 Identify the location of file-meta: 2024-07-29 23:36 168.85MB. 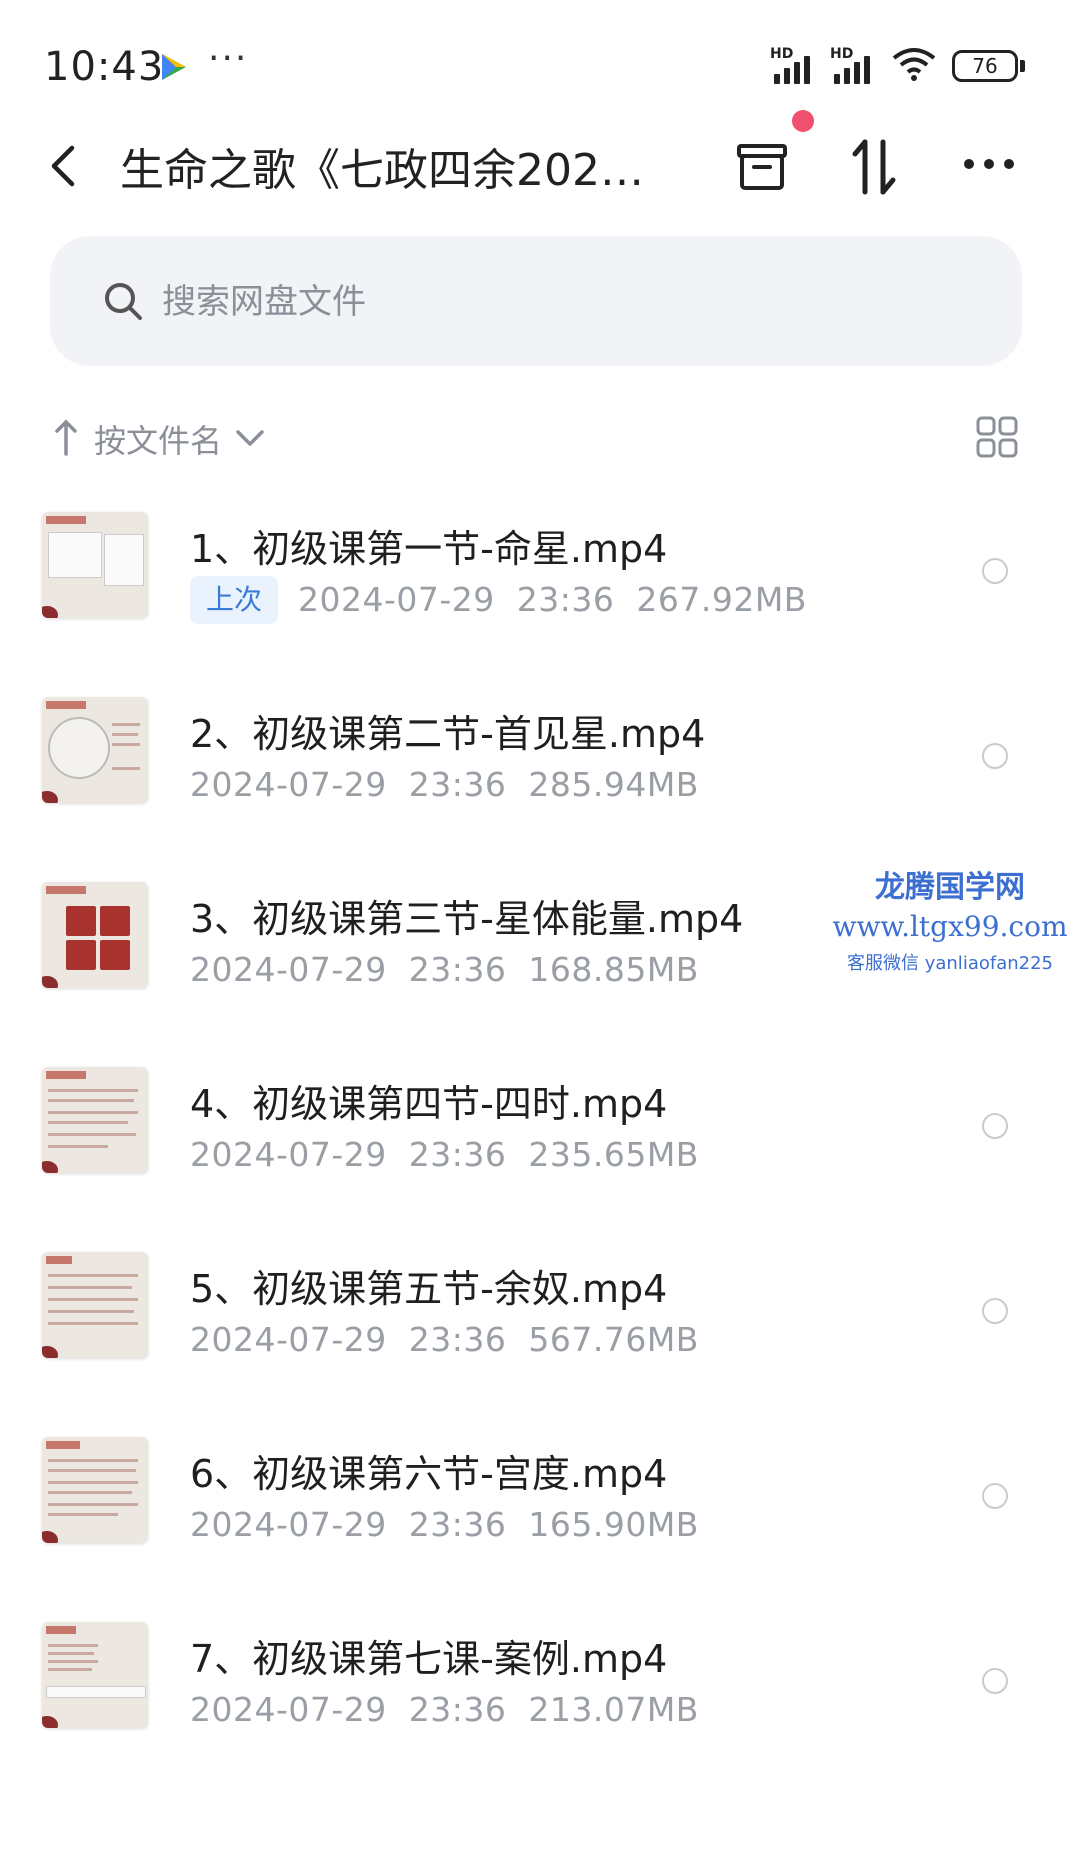
(444, 969).